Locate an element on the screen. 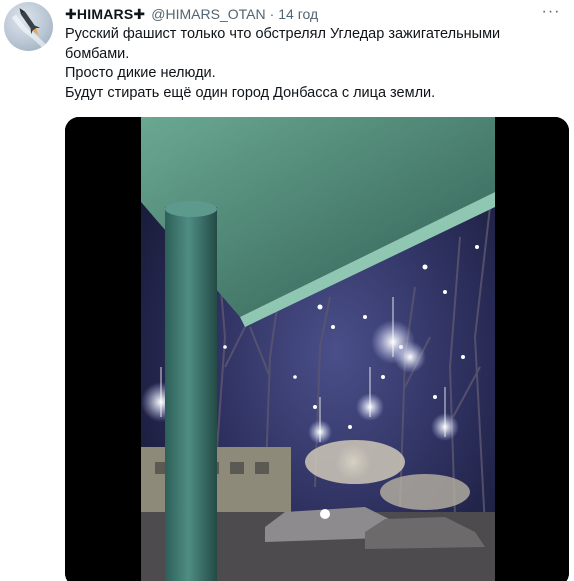  tweet-text-line: Просто дикие нелюди. is located at coordinates (140, 73).